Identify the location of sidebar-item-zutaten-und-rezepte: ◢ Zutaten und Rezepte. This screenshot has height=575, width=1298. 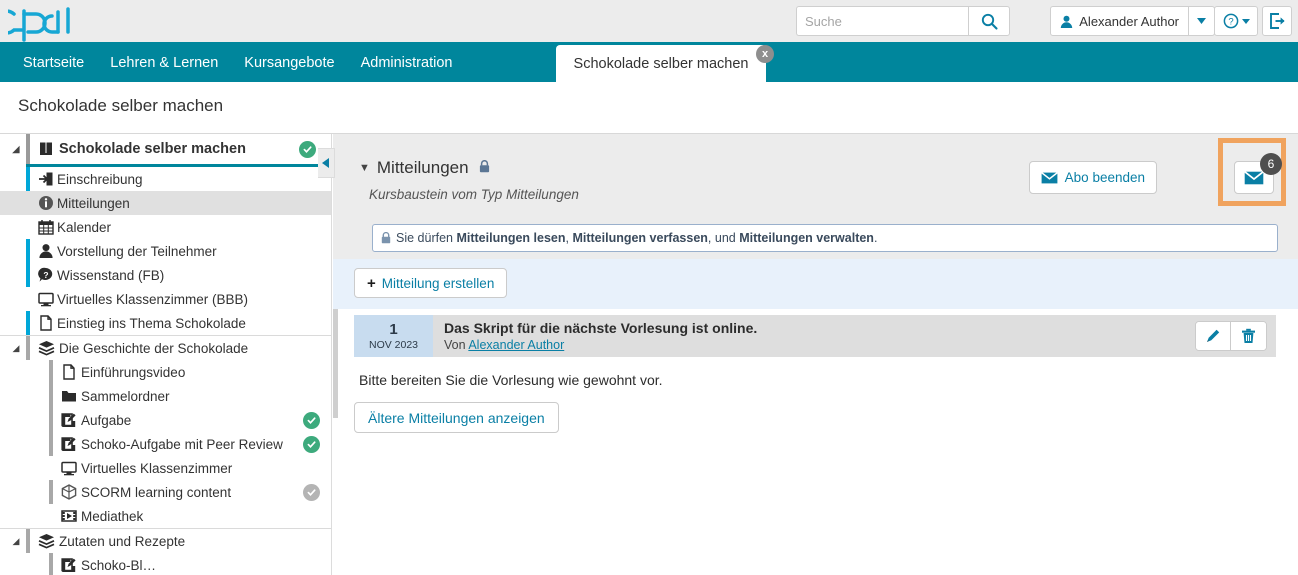
(165, 541).